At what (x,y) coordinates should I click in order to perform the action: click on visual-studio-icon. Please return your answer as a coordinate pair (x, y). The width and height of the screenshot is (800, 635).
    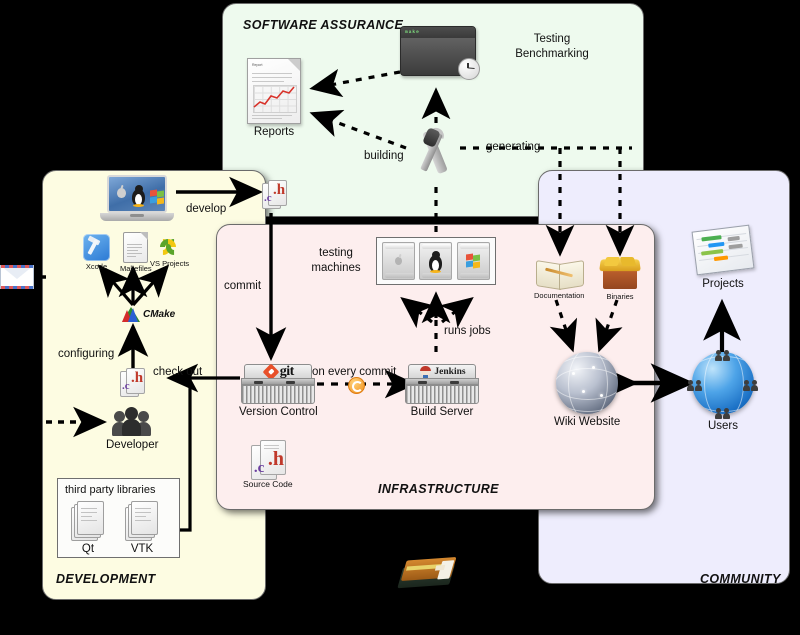
    Looking at the image, I should click on (168, 247).